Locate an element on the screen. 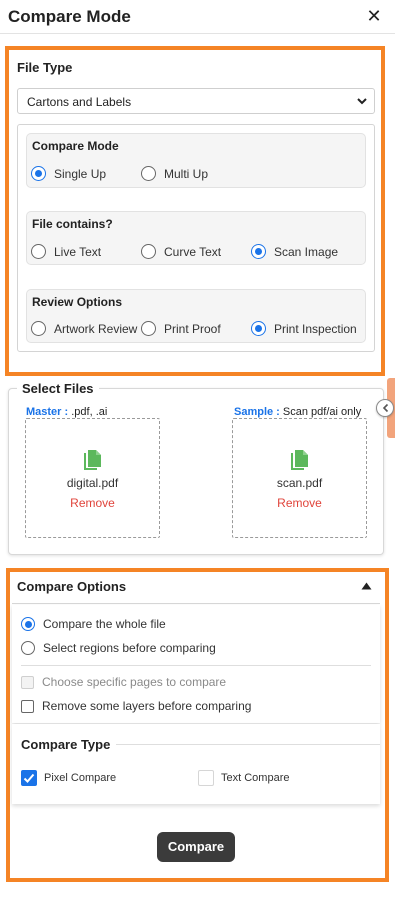 The image size is (395, 897). chevron-left-icon is located at coordinates (385, 408).